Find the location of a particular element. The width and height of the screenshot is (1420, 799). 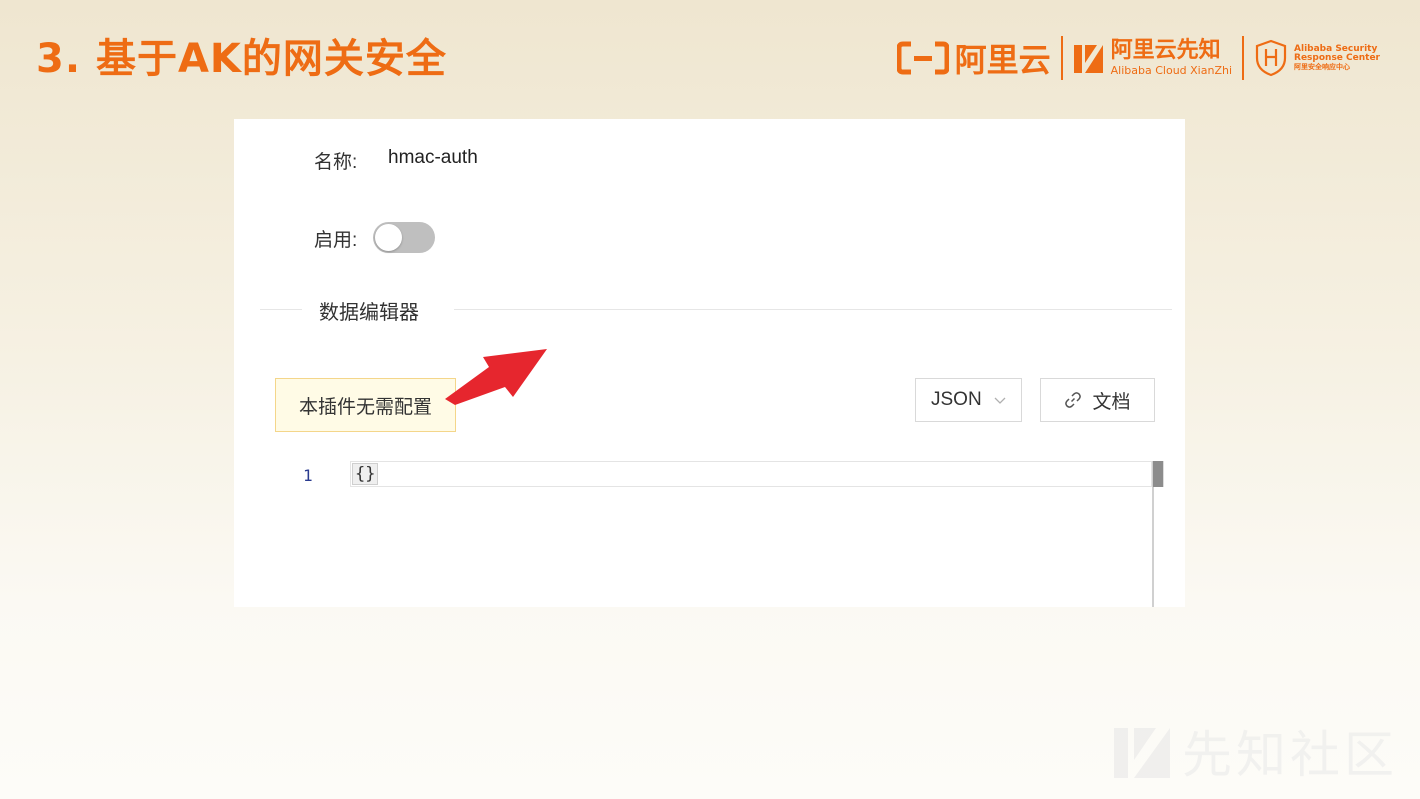

format-select-value: JSON is located at coordinates (956, 399).